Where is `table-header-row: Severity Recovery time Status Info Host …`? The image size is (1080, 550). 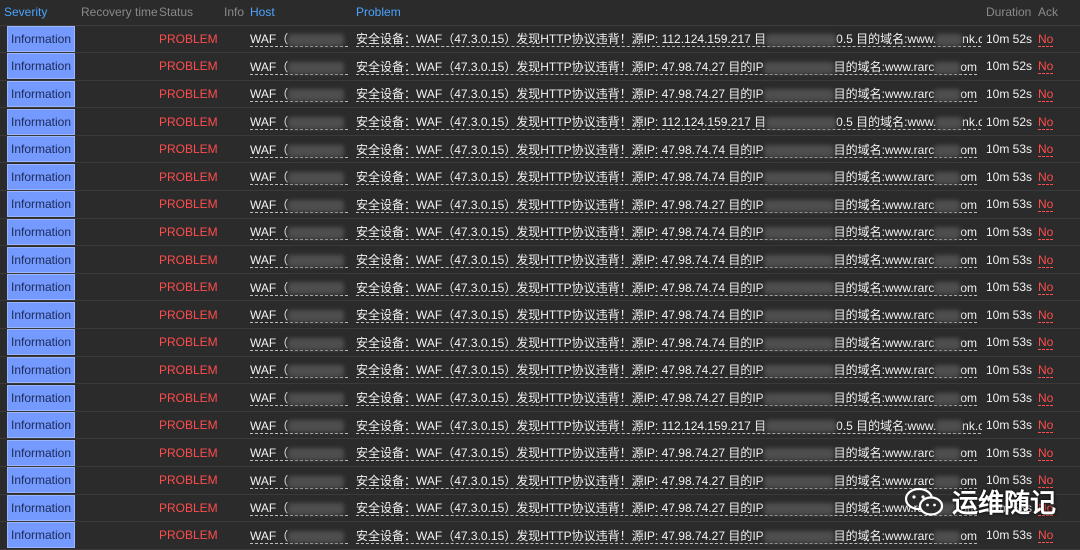 table-header-row: Severity Recovery time Status Info Host … is located at coordinates (540, 13).